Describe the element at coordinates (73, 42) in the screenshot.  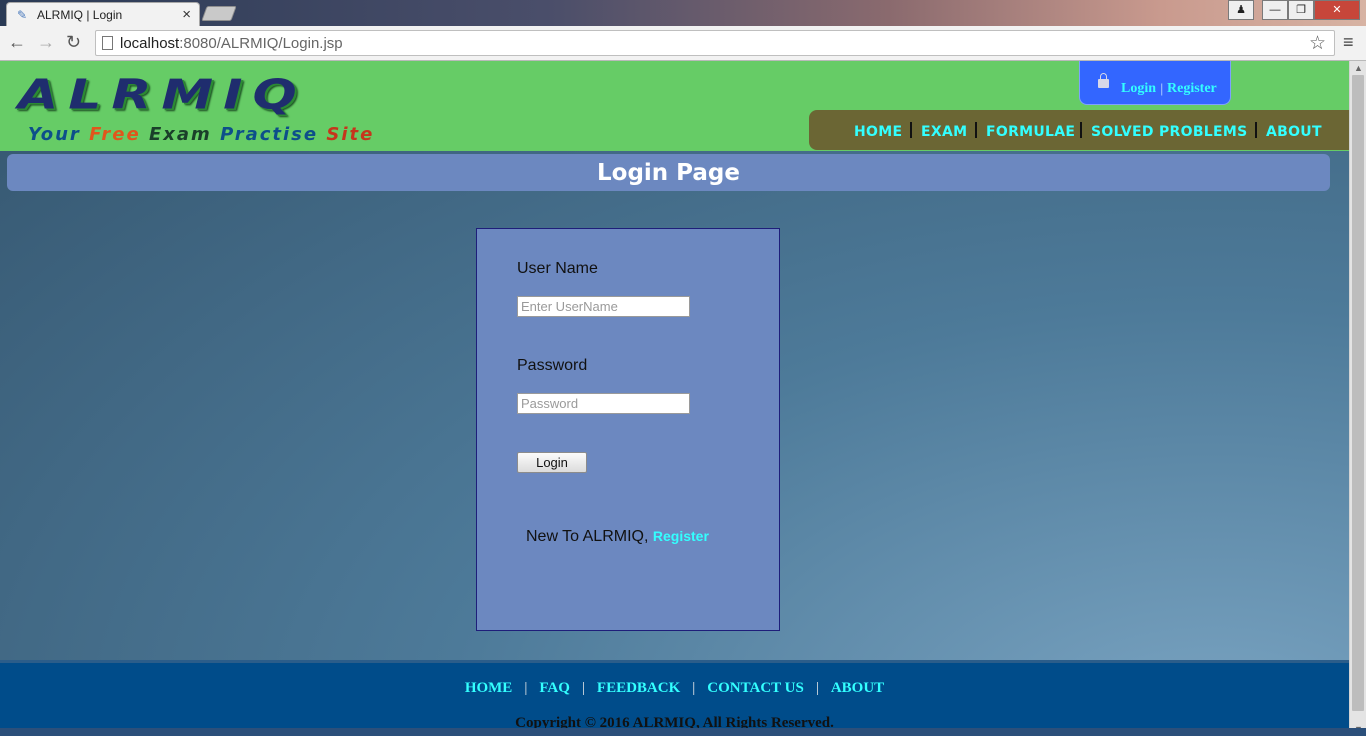
I see `reload-icon: ↻` at that location.